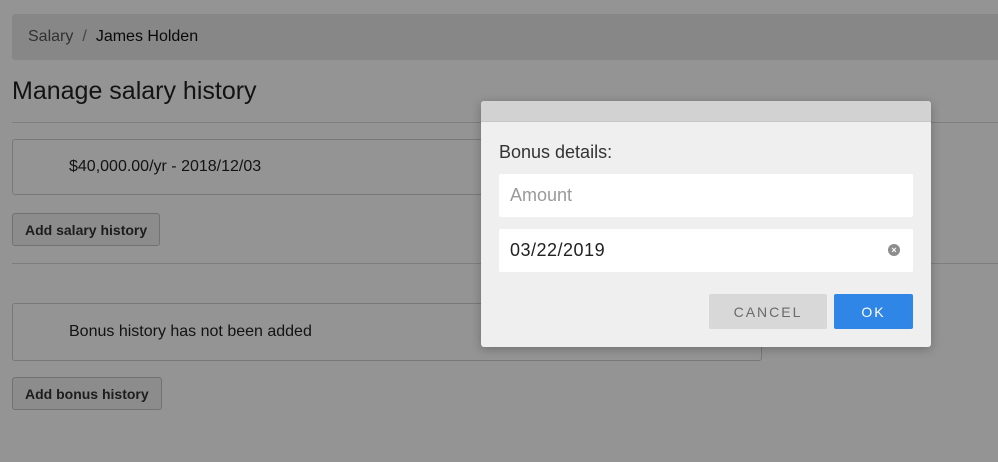  I want to click on clear-circle-icon: ×, so click(894, 250).